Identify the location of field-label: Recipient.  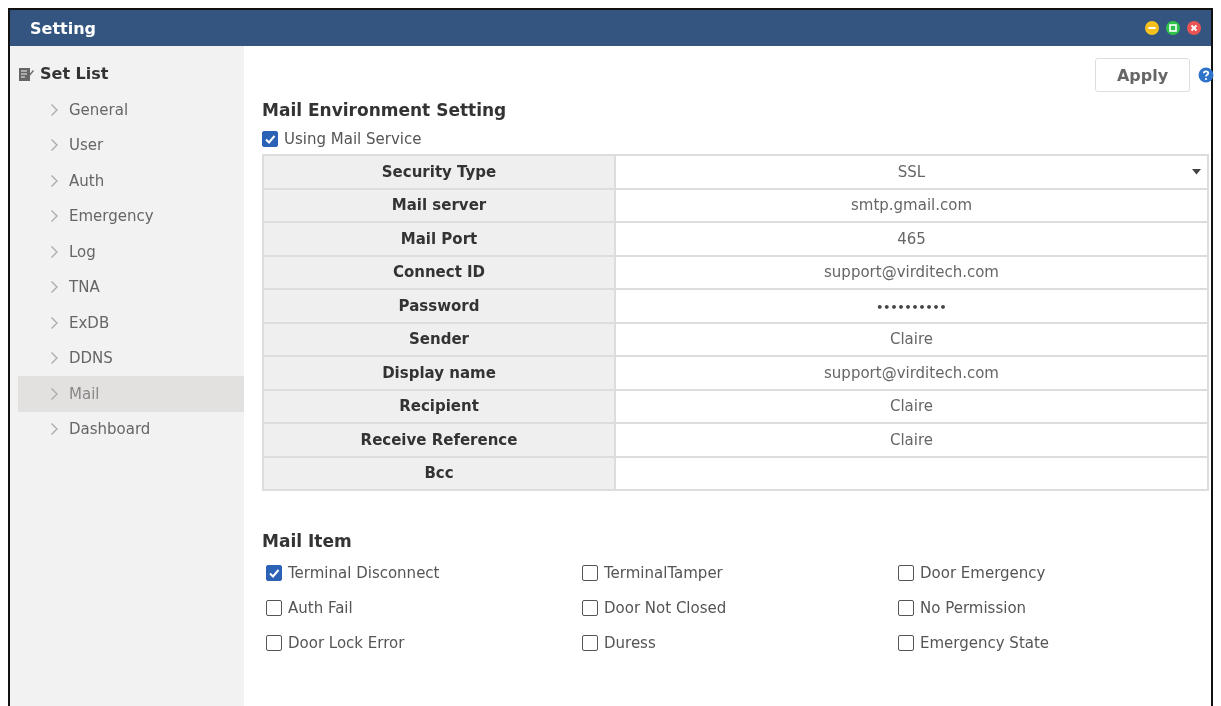
(439, 406).